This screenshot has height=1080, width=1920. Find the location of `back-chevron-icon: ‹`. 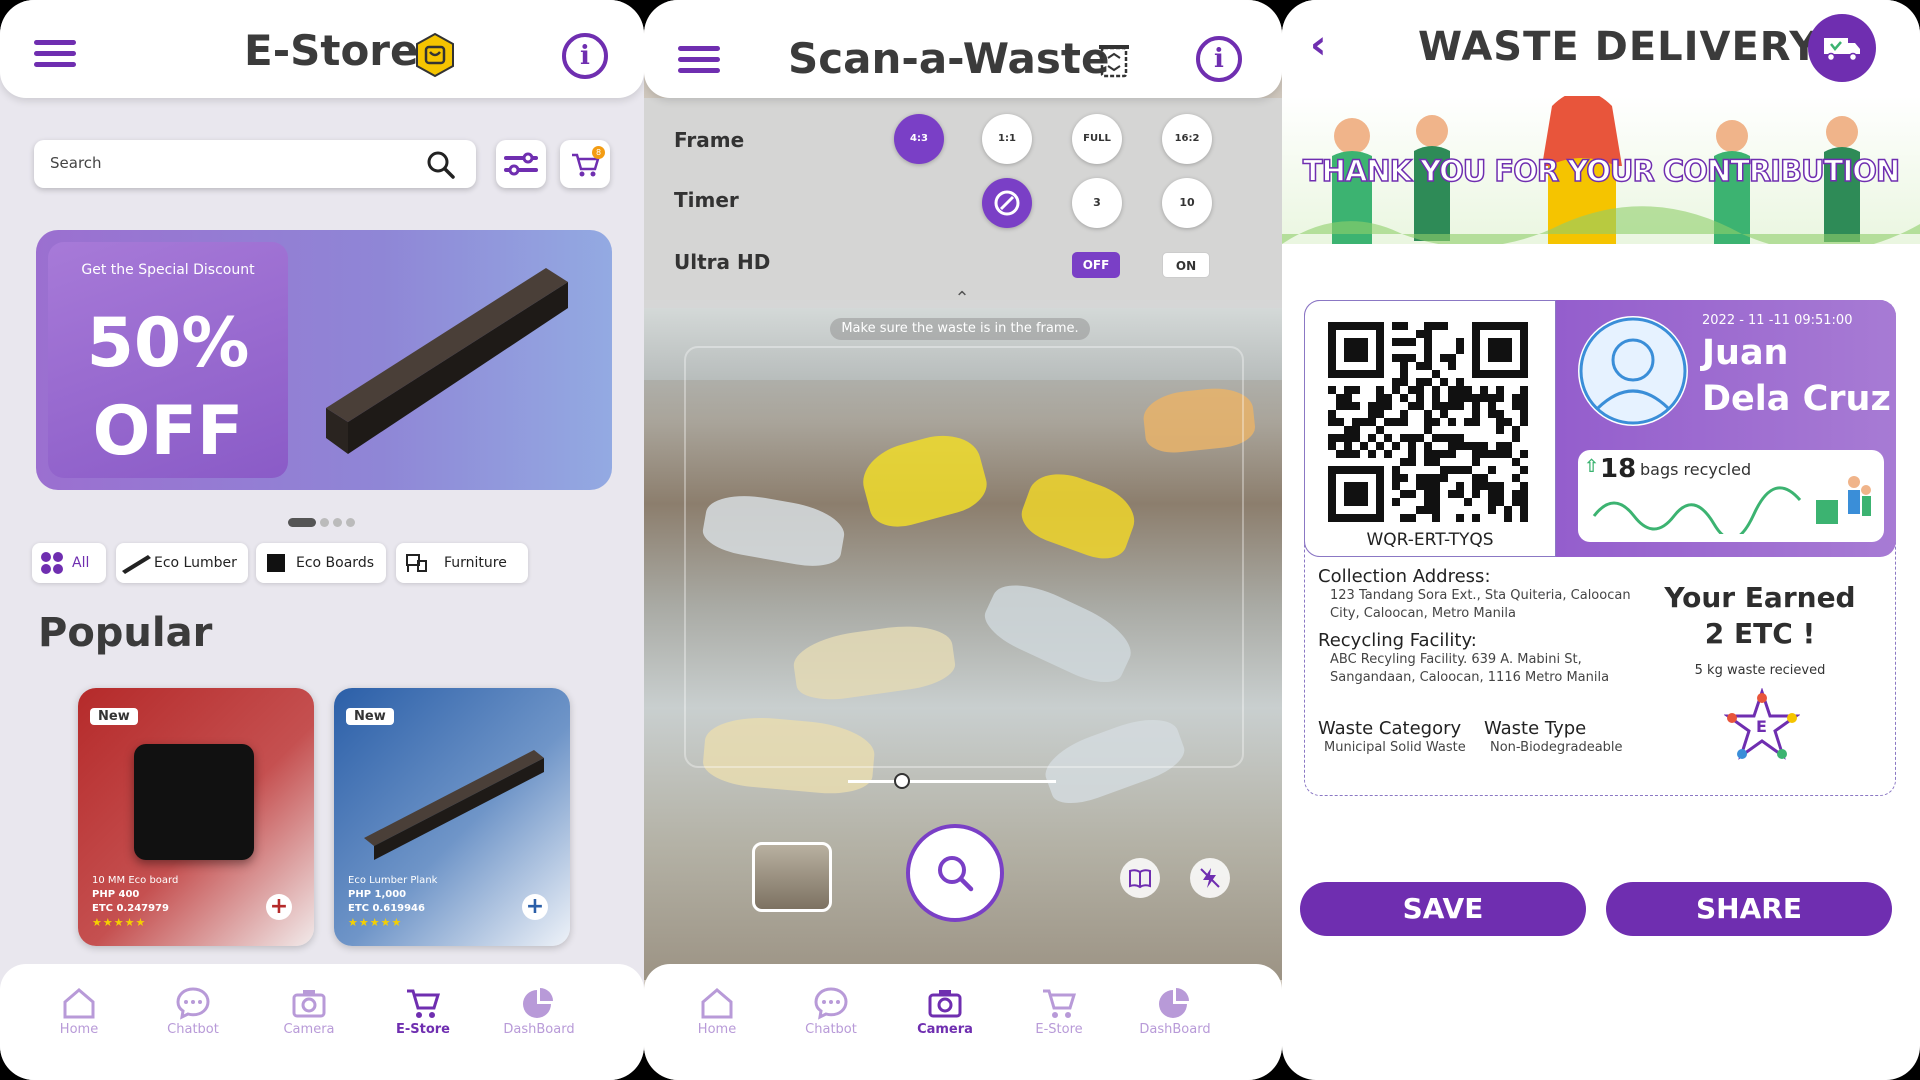

back-chevron-icon: ‹ is located at coordinates (1318, 45).